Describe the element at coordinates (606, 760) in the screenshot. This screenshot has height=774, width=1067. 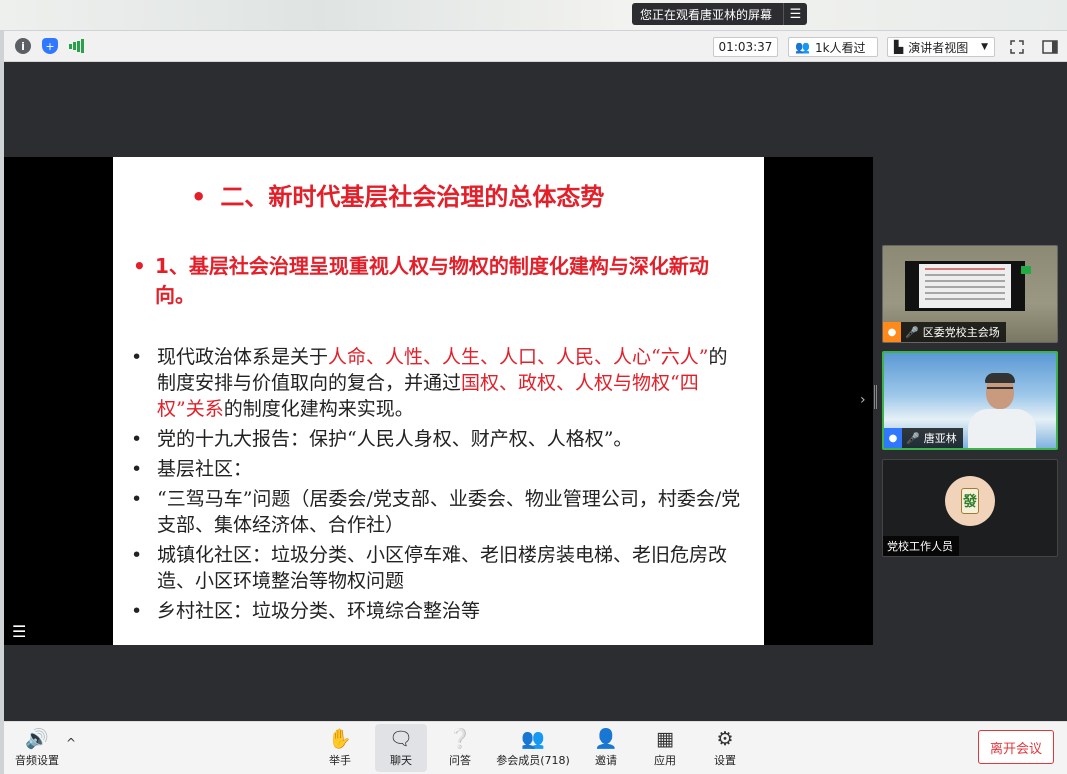
I see `invite-label: 邀请` at that location.